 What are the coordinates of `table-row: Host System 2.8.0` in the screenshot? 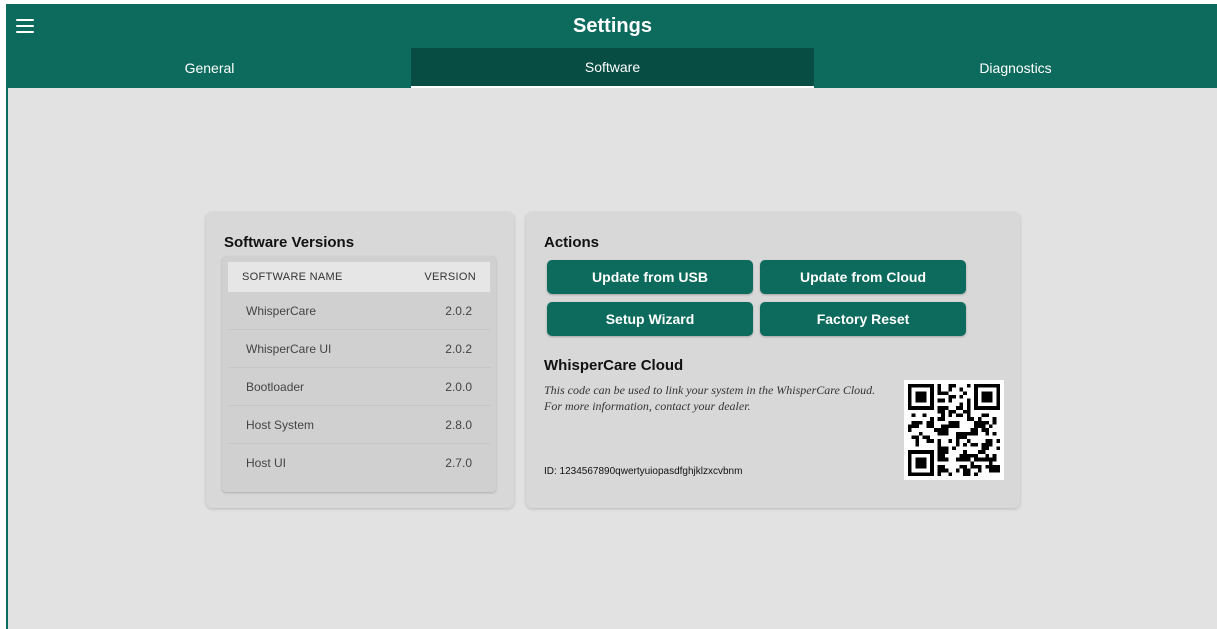 It's located at (359, 425).